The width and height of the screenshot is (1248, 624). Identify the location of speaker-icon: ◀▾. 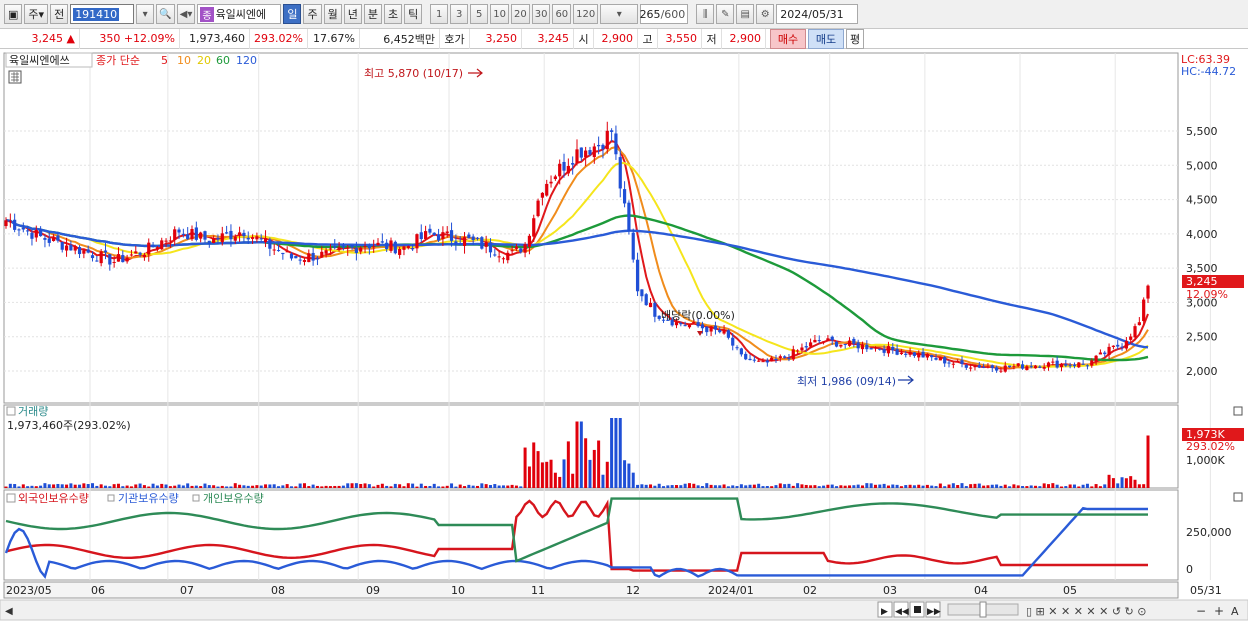
(186, 14).